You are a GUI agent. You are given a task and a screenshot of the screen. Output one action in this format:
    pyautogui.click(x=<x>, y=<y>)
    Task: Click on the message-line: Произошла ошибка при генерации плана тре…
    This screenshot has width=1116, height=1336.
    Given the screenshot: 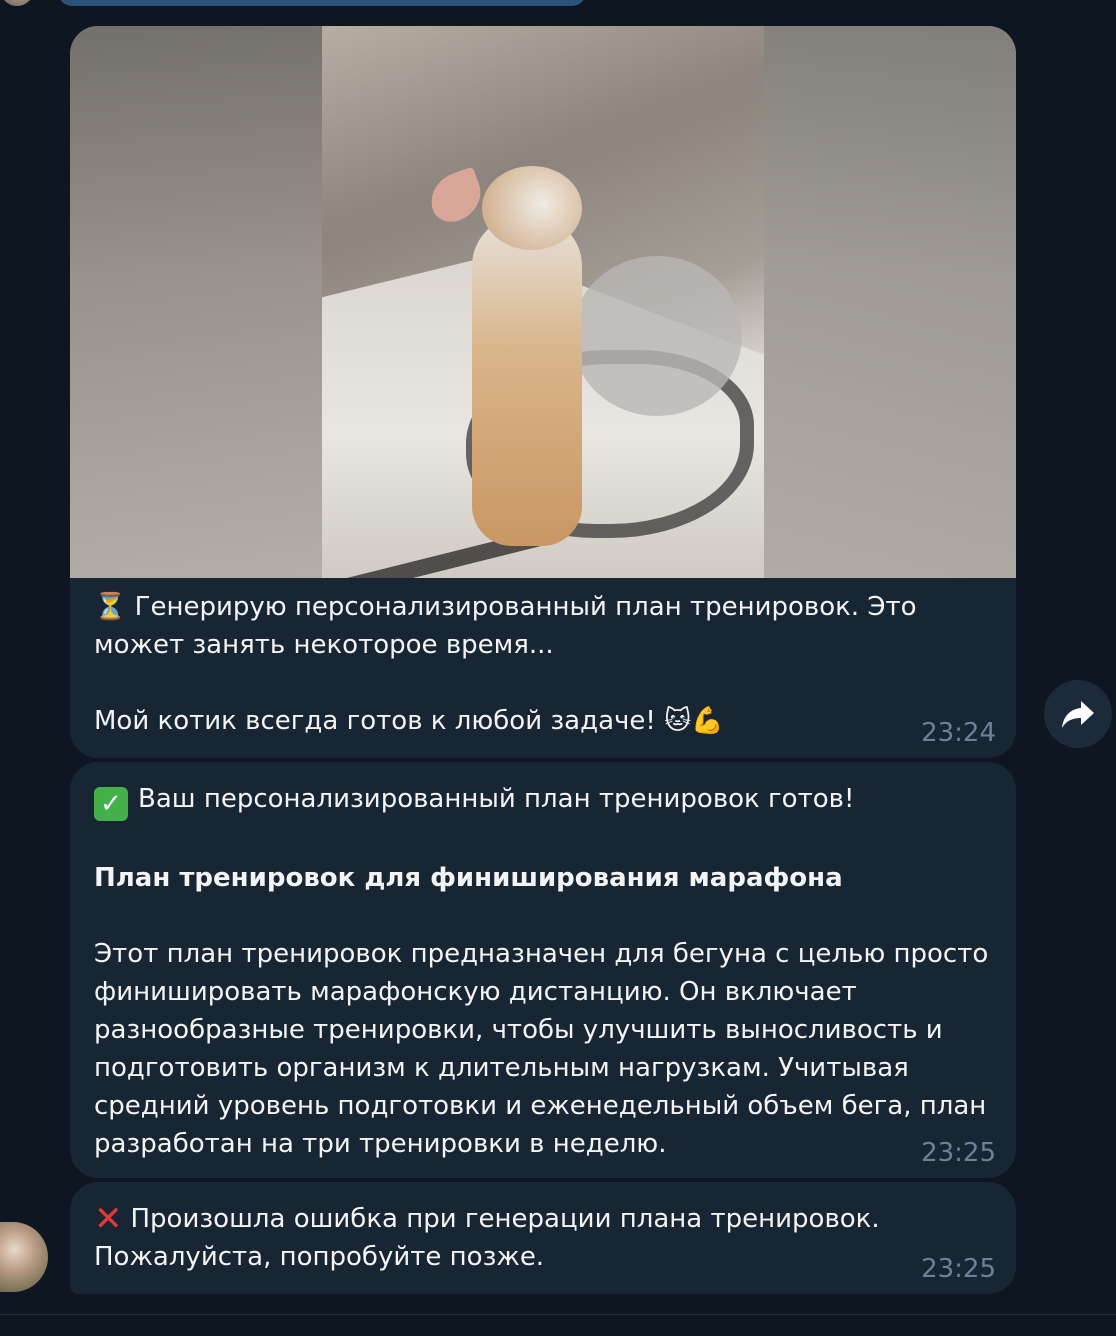 What is the action you would take?
    pyautogui.click(x=505, y=1219)
    